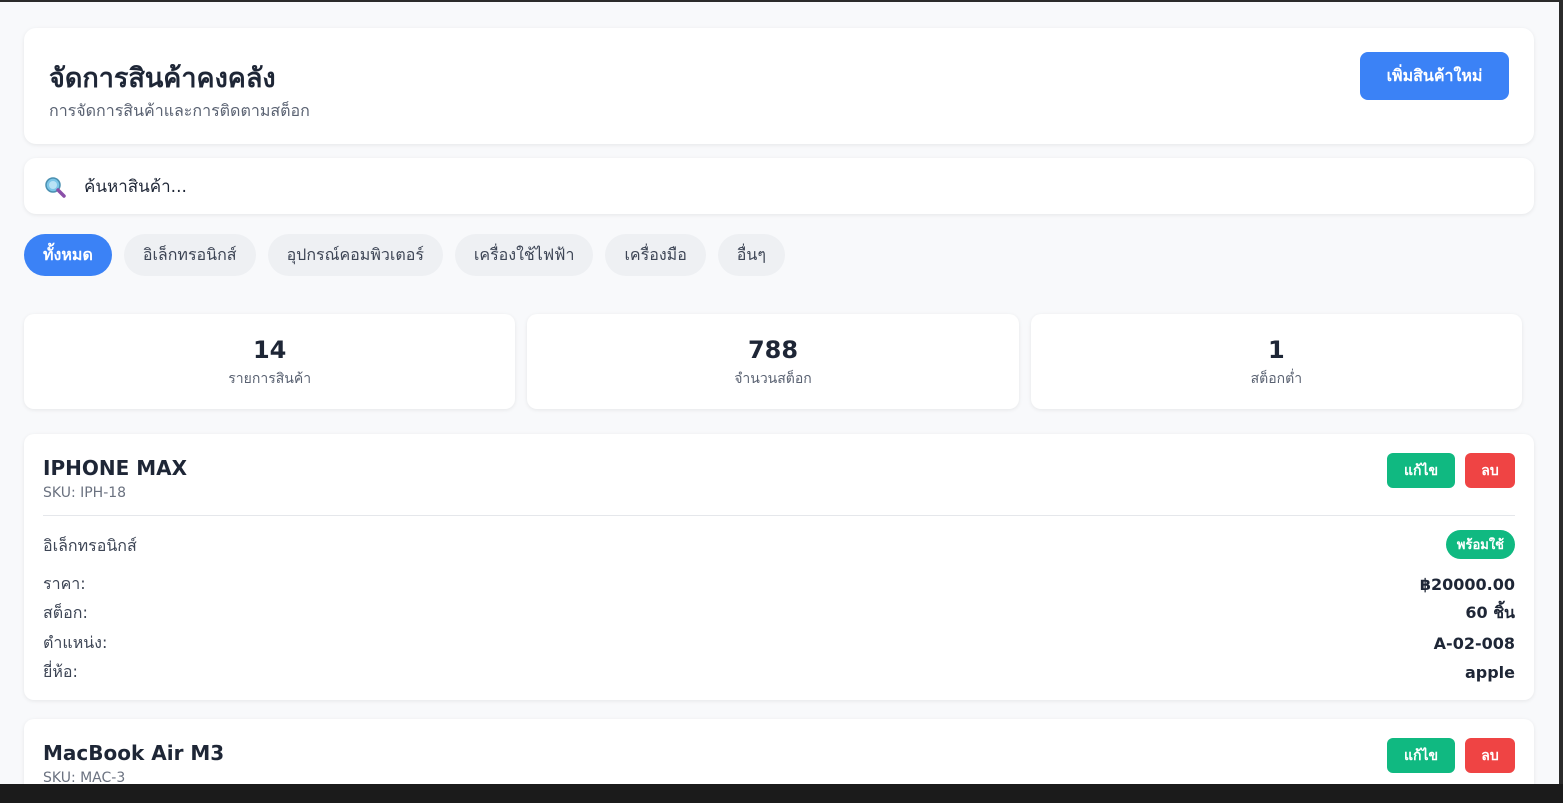 Image resolution: width=1563 pixels, height=803 pixels. I want to click on search-icon, so click(55, 187).